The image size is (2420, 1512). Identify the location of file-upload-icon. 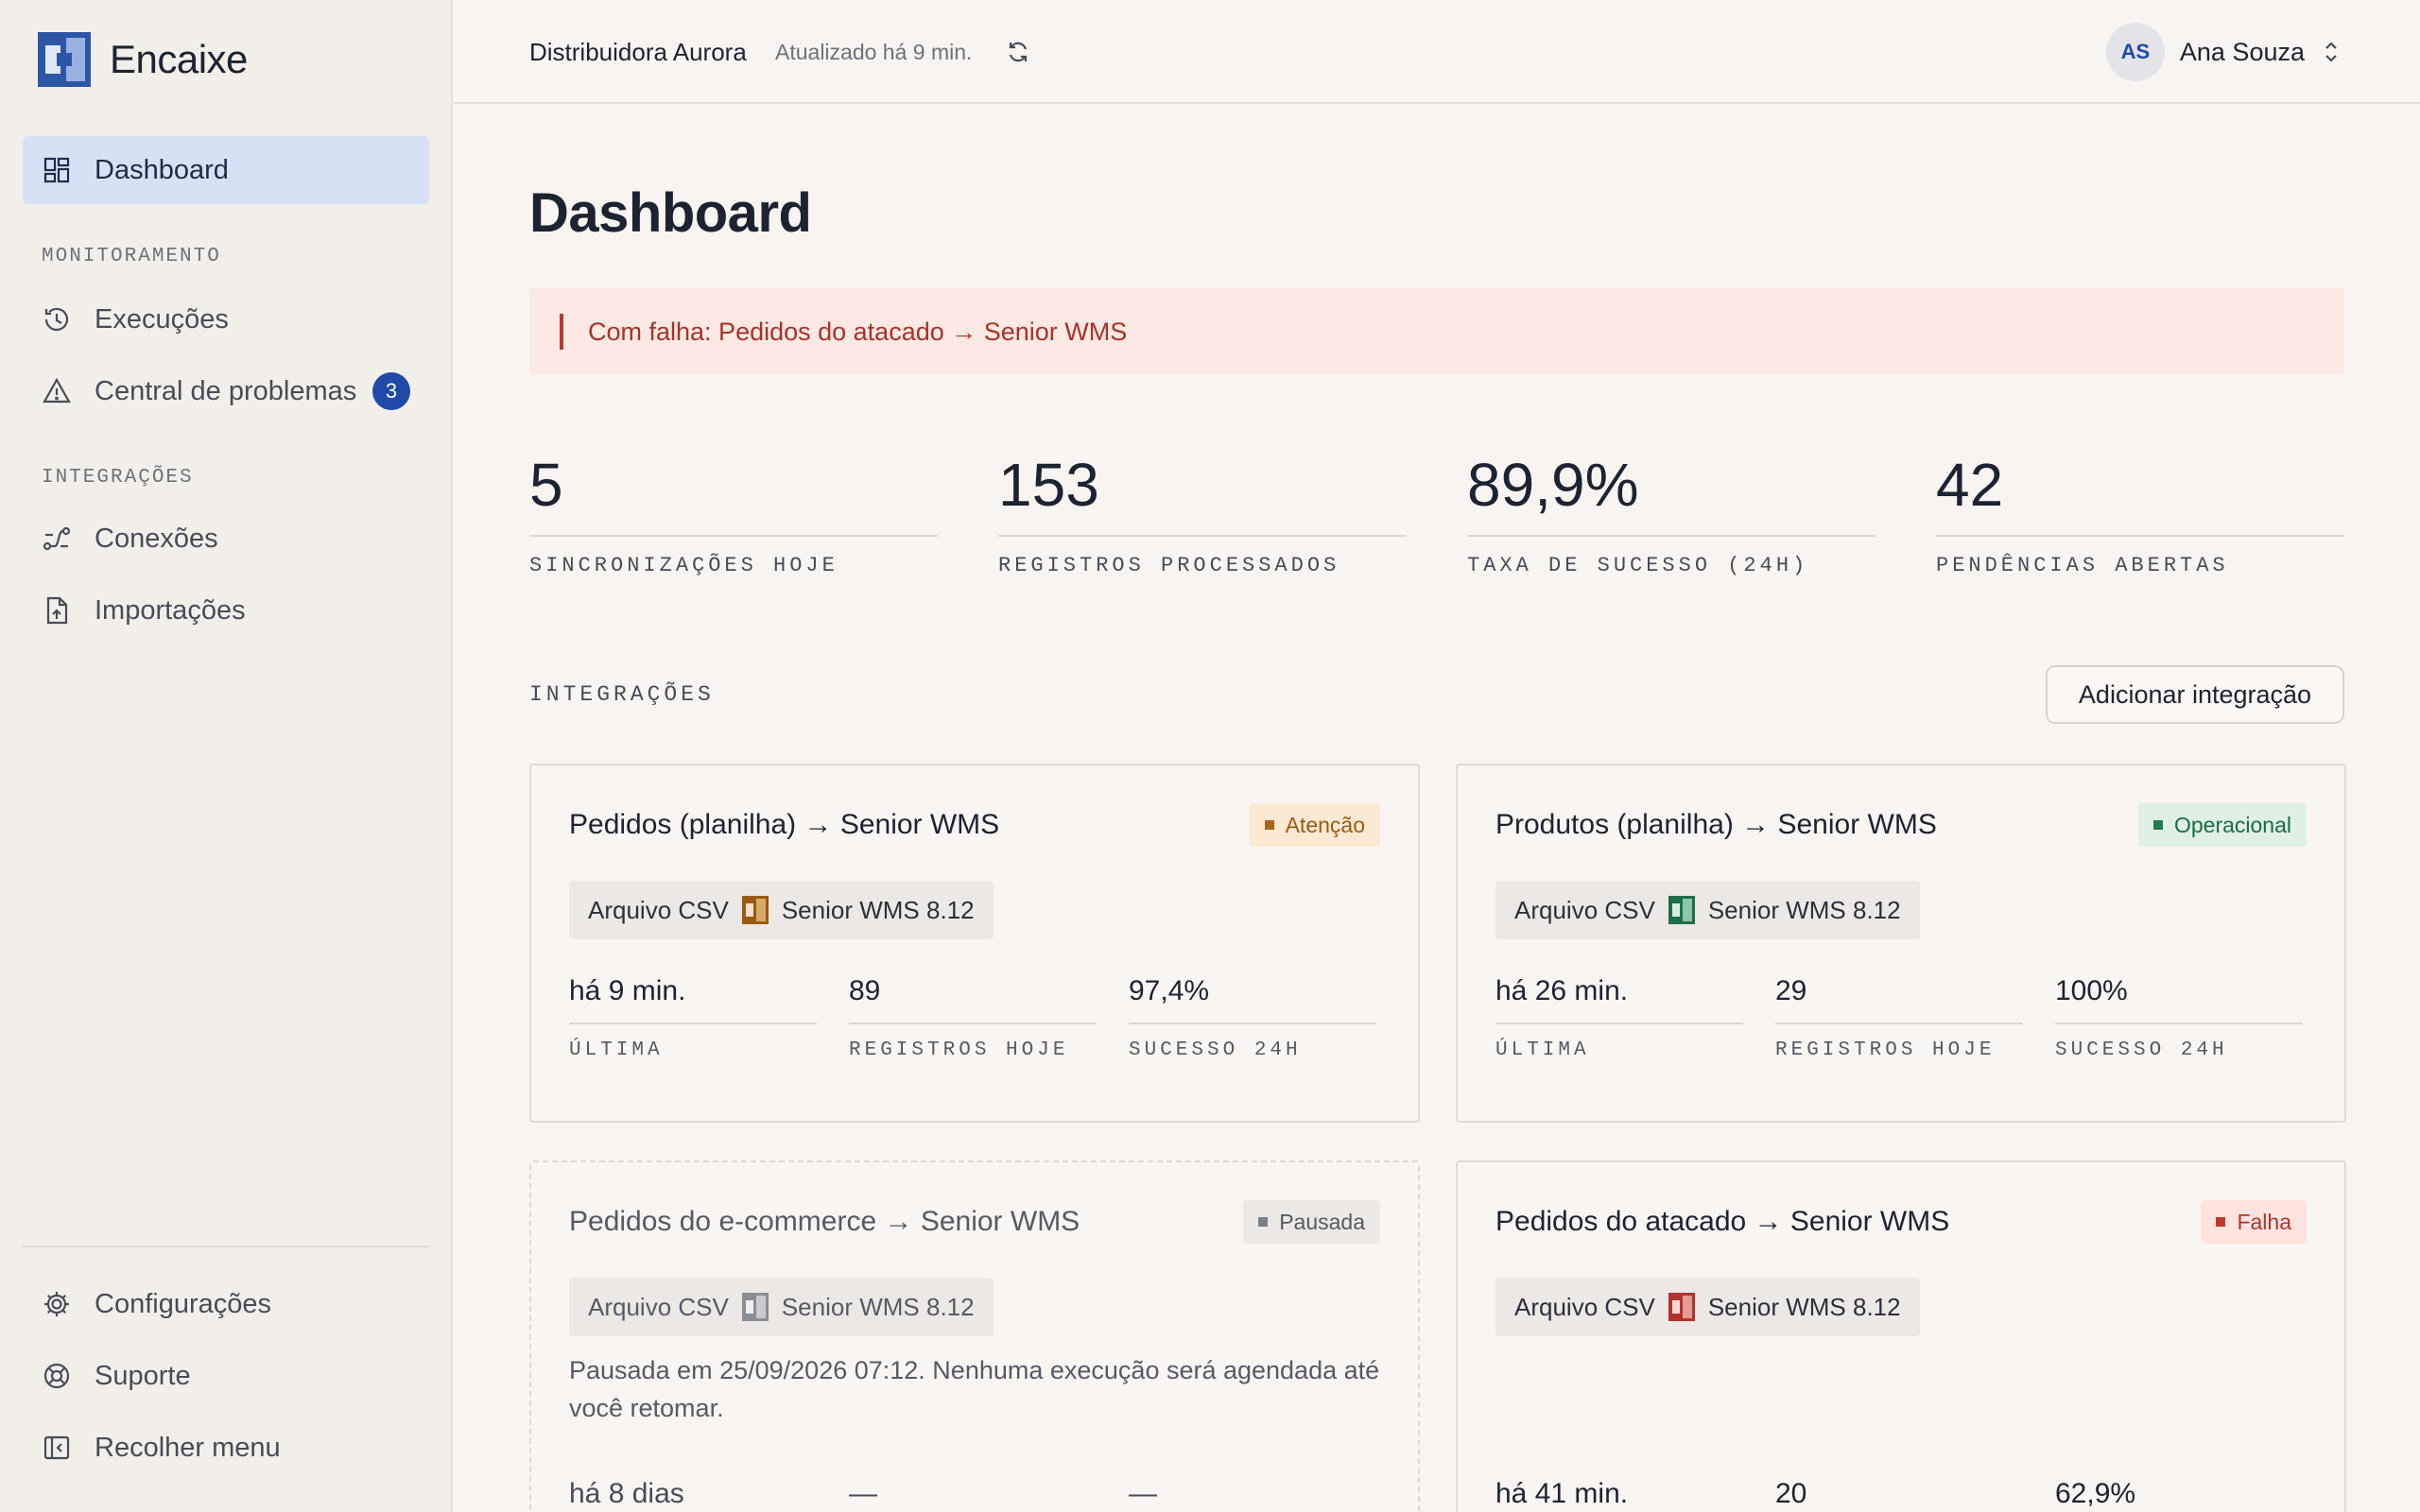
(57, 610).